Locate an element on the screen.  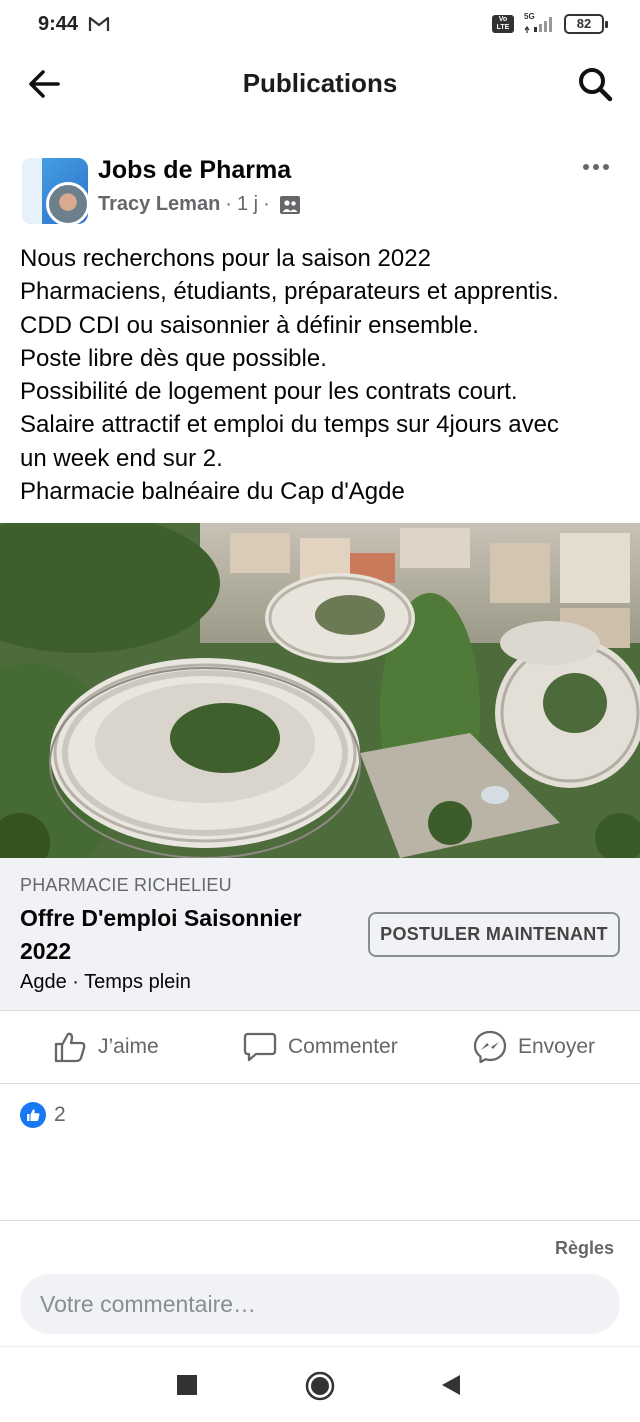
system-nav-bar is located at coordinates (320, 1384).